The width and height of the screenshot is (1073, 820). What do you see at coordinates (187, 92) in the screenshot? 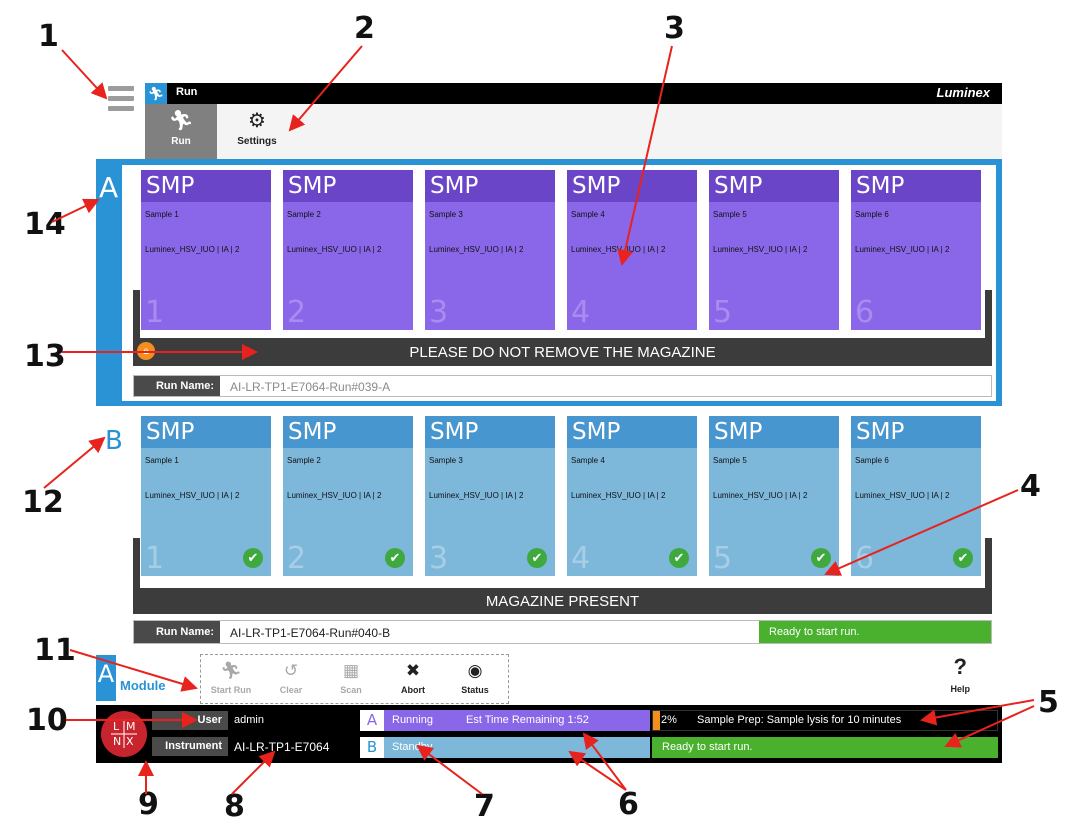
I see `window-title: Run` at bounding box center [187, 92].